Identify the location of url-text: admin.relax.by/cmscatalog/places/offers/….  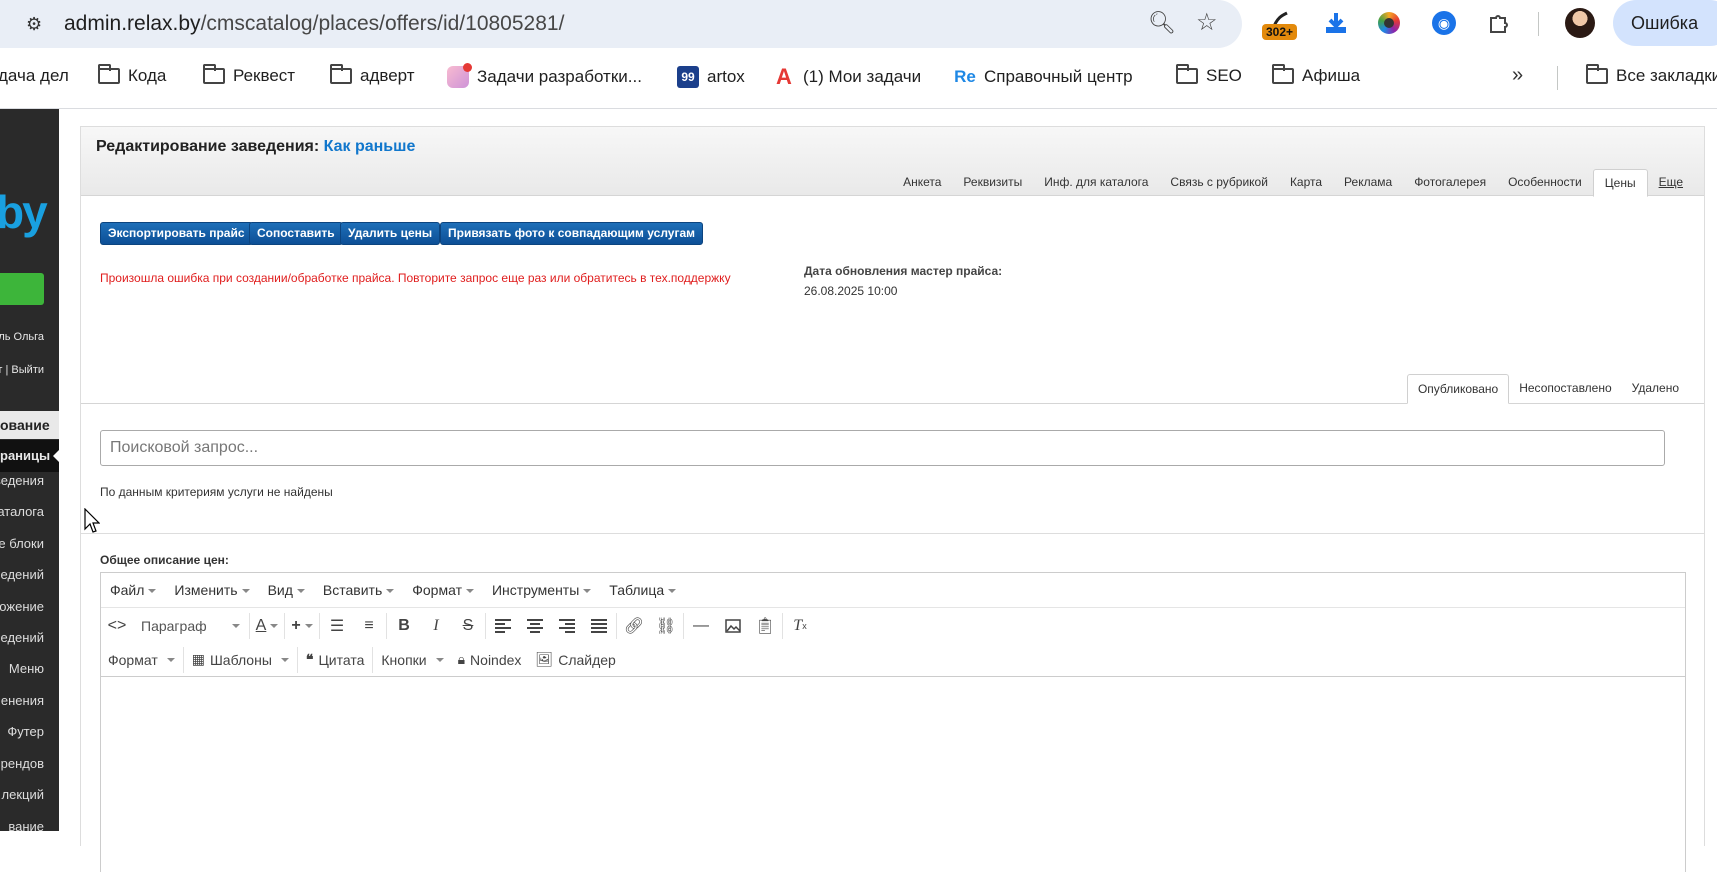
(314, 24).